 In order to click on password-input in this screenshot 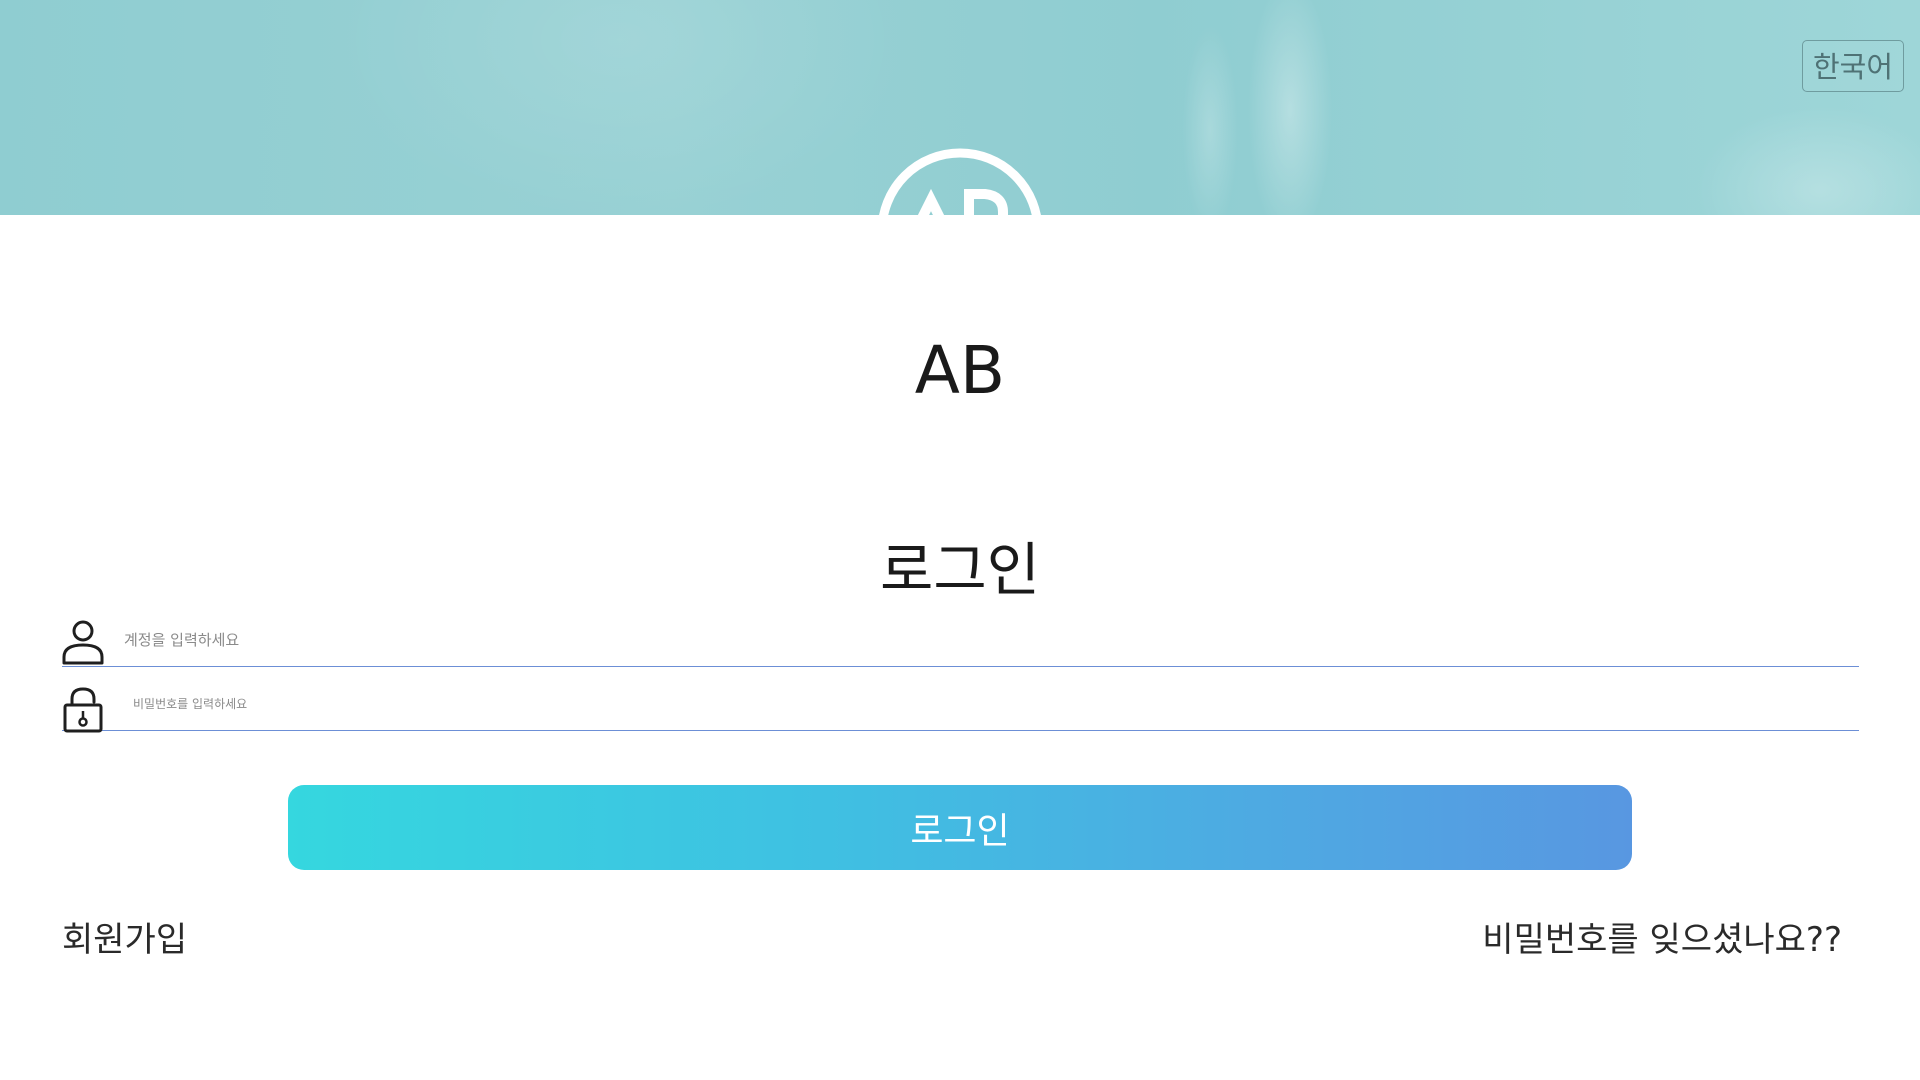, I will do `click(983, 704)`.